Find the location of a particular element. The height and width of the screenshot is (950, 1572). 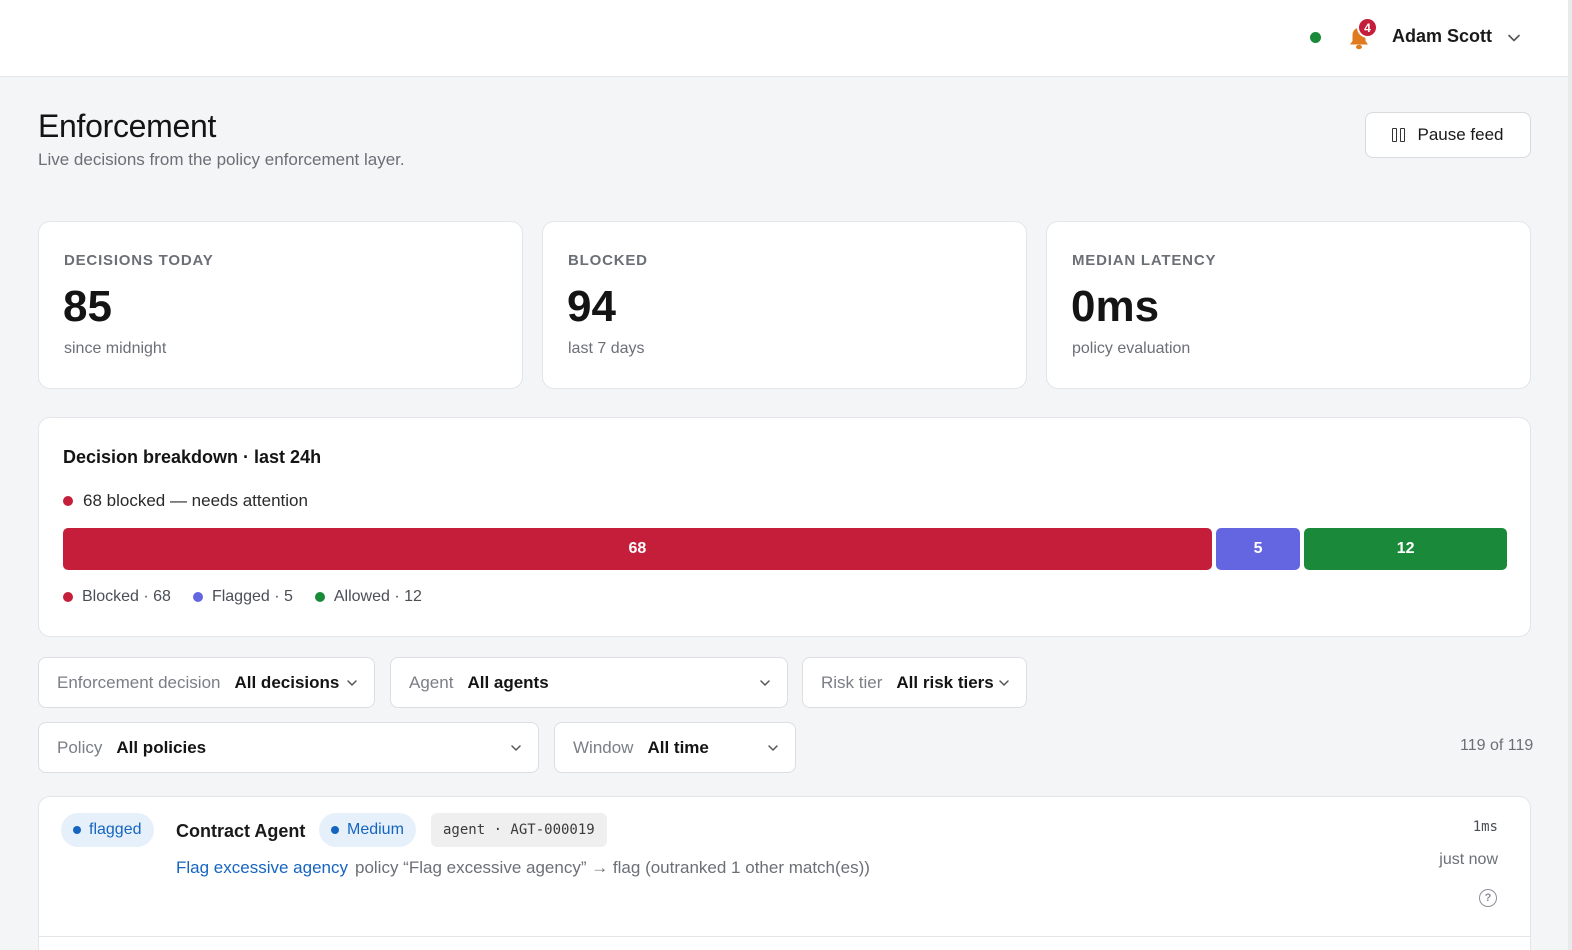

pause-feed-label: Pause feed is located at coordinates (1460, 134).